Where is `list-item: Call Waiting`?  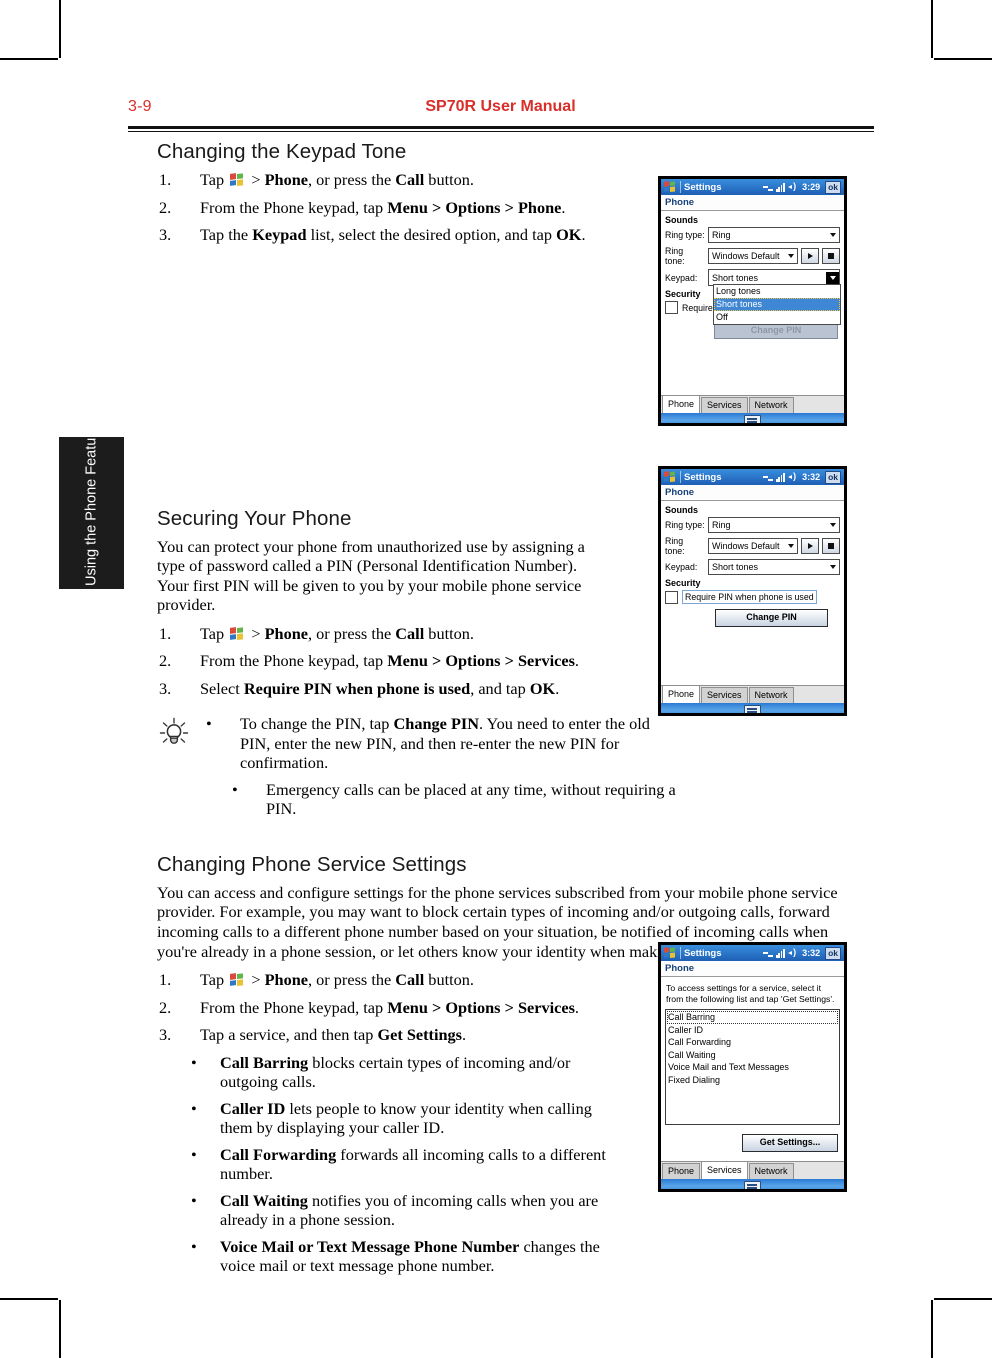 list-item: Call Waiting is located at coordinates (752, 1055).